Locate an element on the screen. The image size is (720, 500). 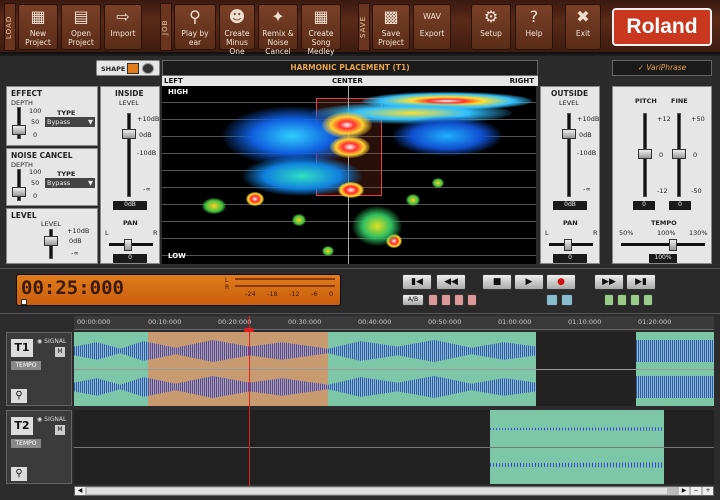
inside-title: INSIDE is located at coordinates (129, 93).